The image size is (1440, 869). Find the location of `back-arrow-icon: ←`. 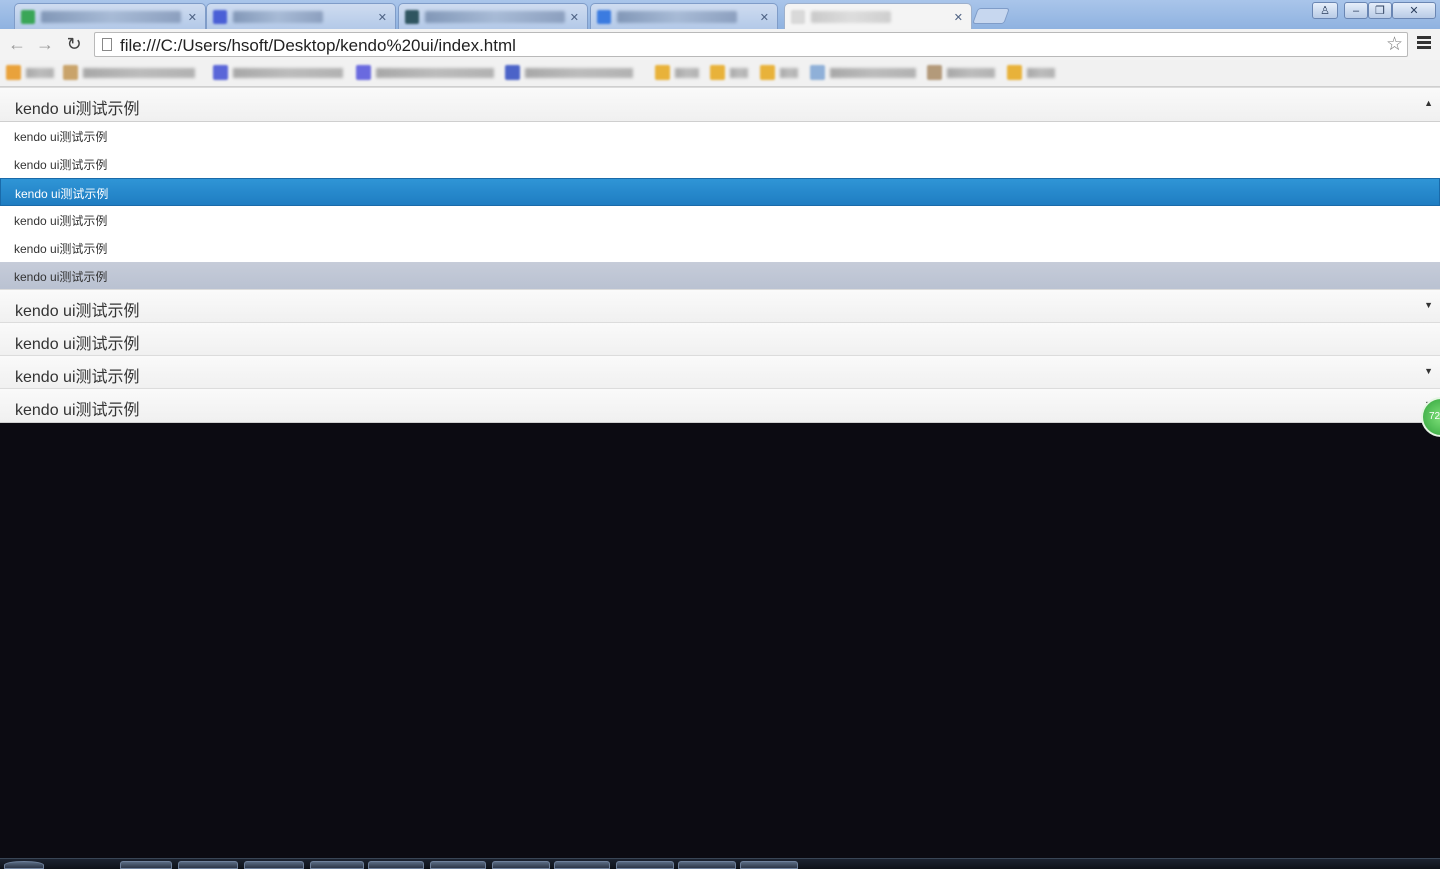

back-arrow-icon: ← is located at coordinates (17, 44).